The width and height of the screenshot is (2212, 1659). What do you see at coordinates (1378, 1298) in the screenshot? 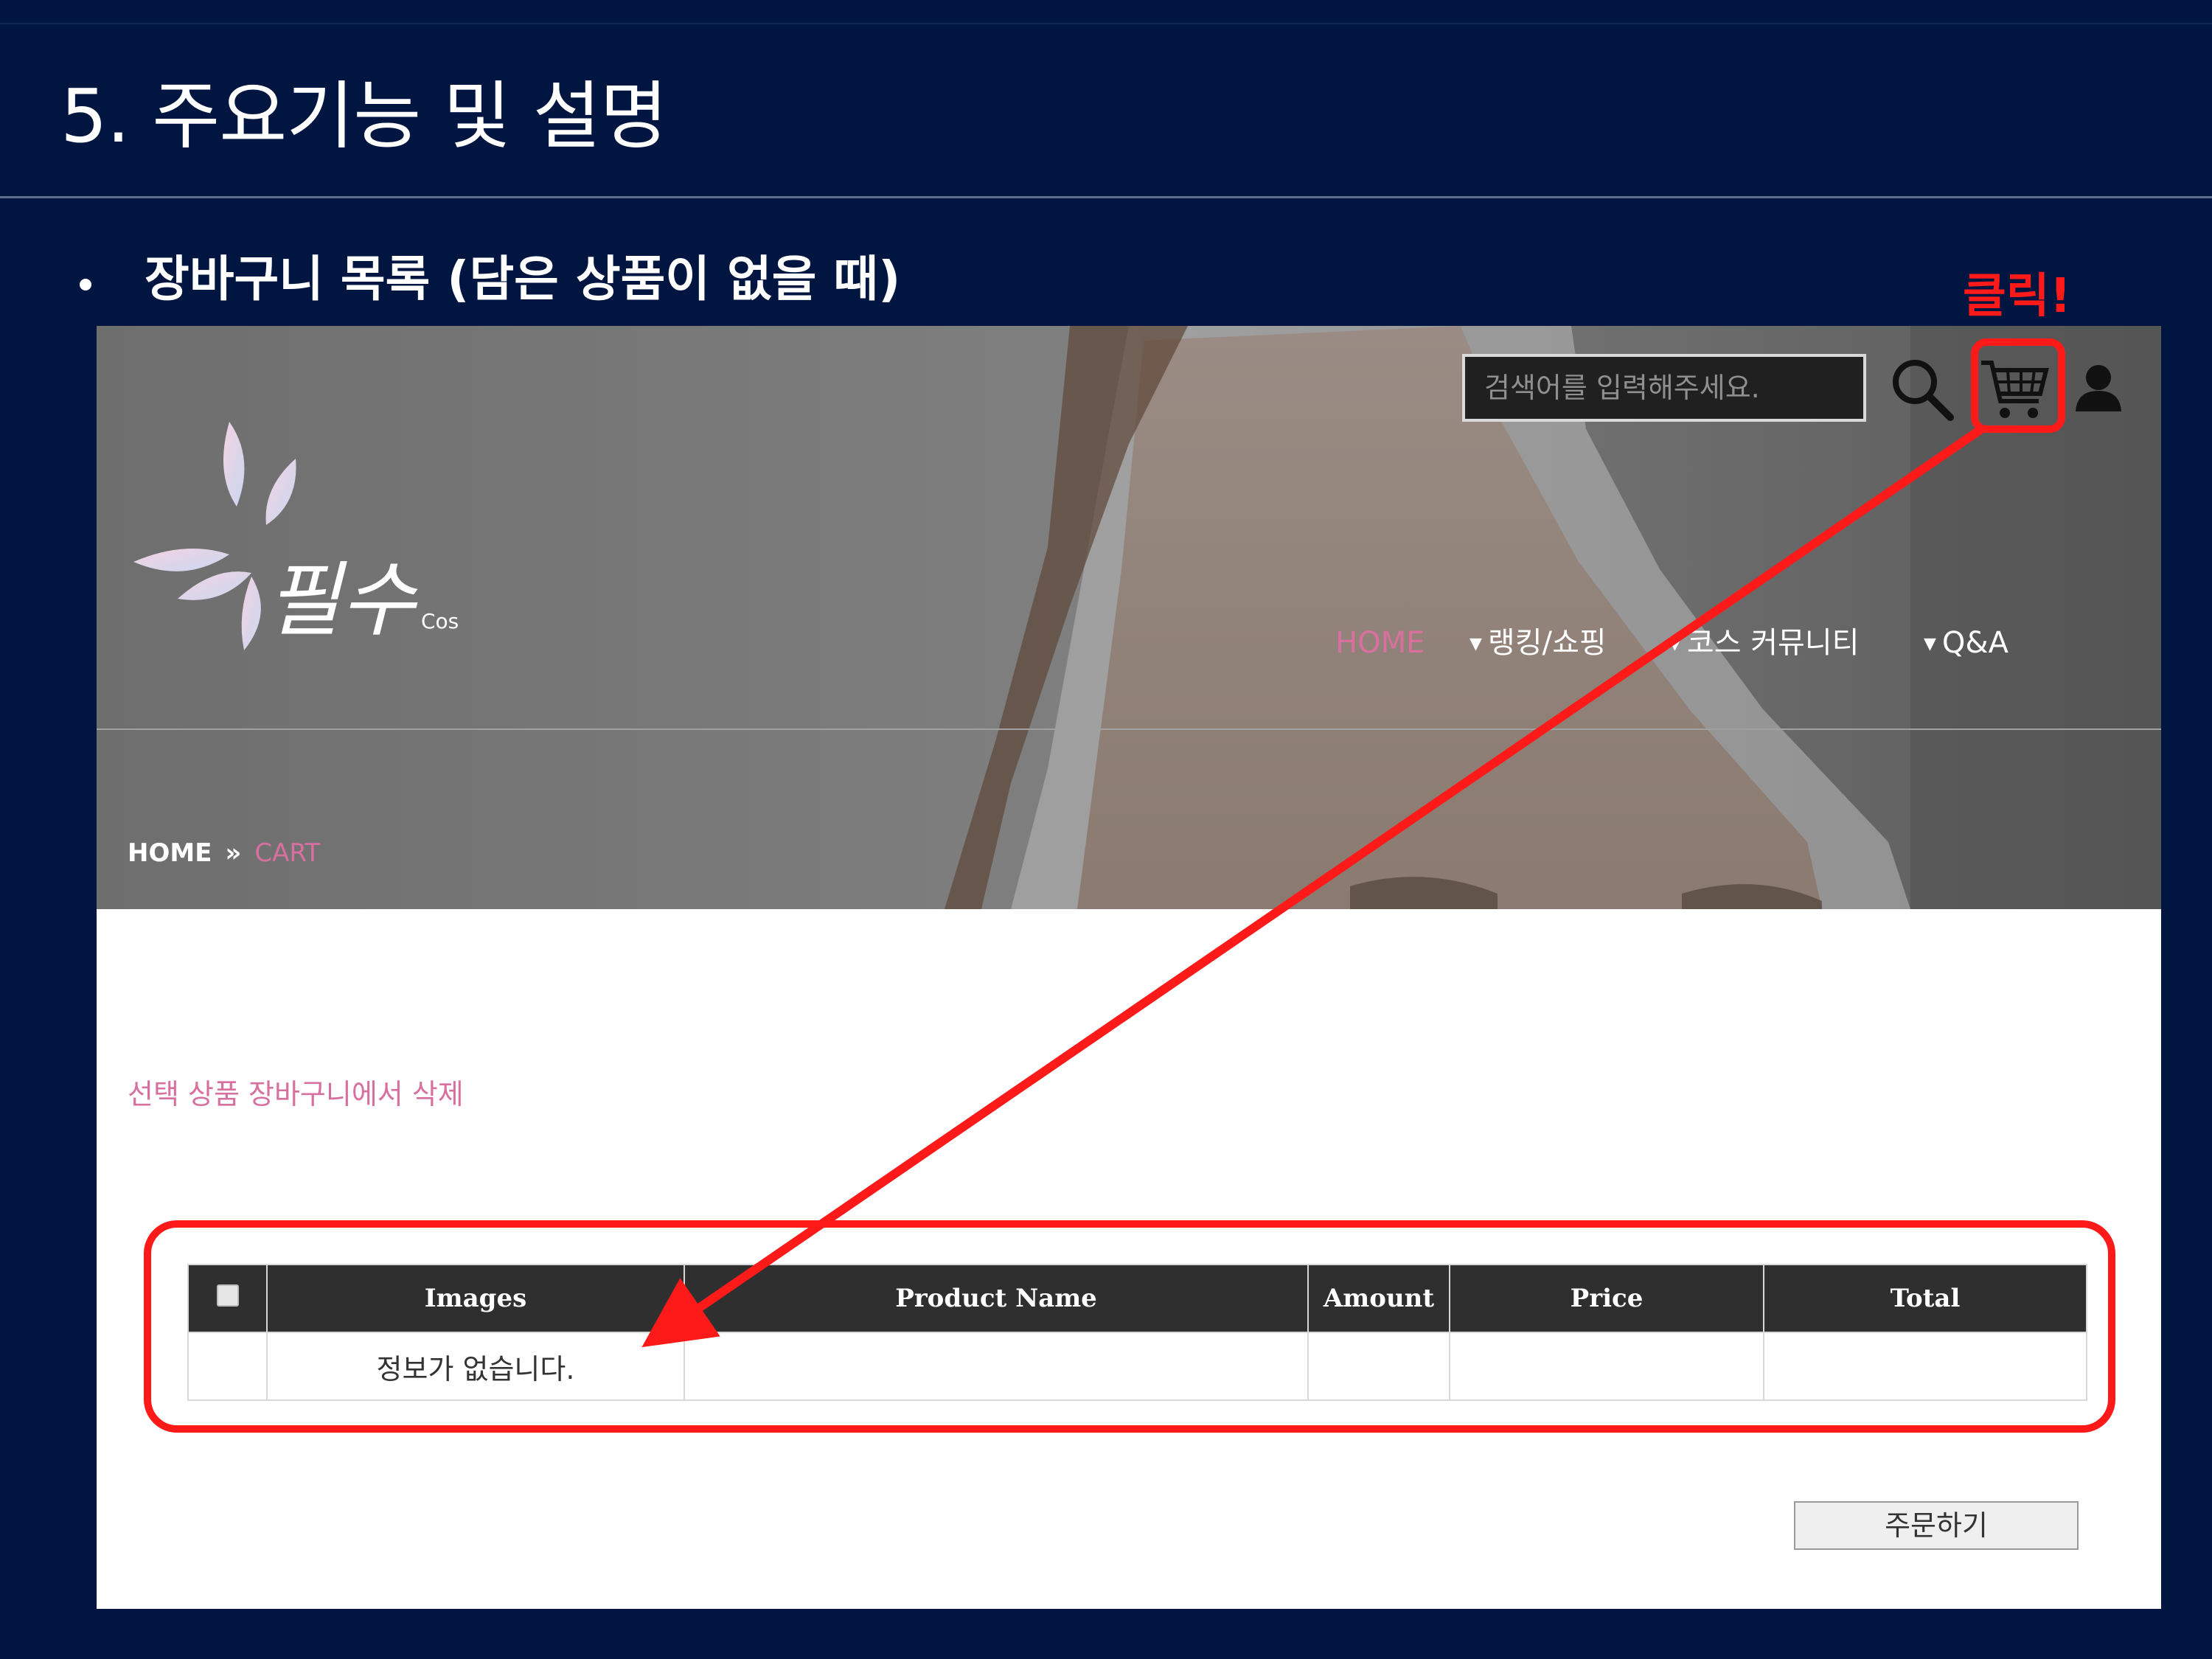
I see `column-header-amount: Amount` at bounding box center [1378, 1298].